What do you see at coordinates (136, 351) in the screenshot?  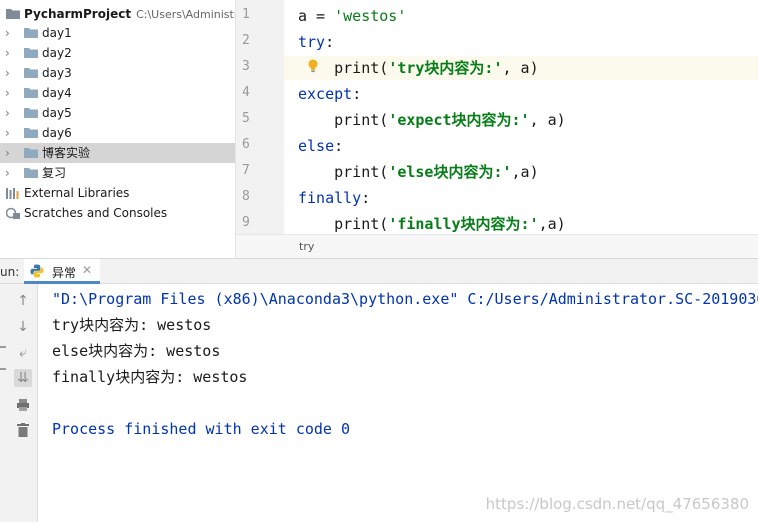 I see `console-line: else块内容为: westos` at bounding box center [136, 351].